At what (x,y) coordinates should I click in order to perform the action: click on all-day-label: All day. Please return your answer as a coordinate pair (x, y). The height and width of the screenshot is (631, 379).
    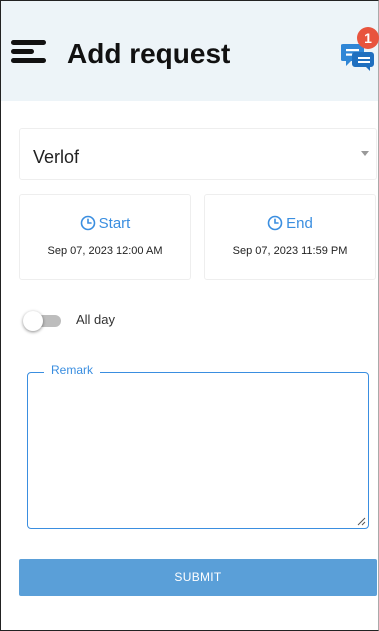
    Looking at the image, I should click on (96, 319).